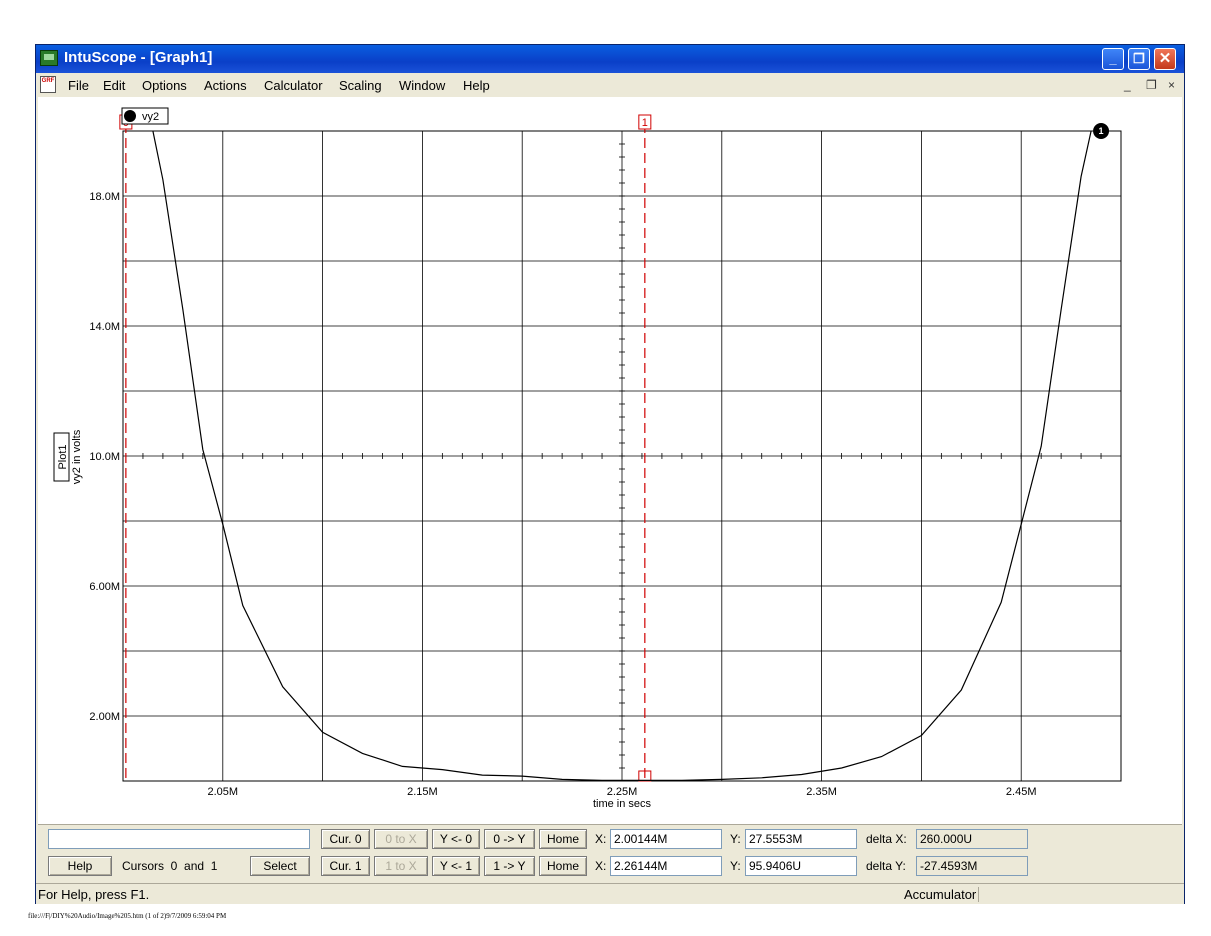 The width and height of the screenshot is (1211, 936). What do you see at coordinates (645, 123) in the screenshot?
I see `cursor-1-label: 1` at bounding box center [645, 123].